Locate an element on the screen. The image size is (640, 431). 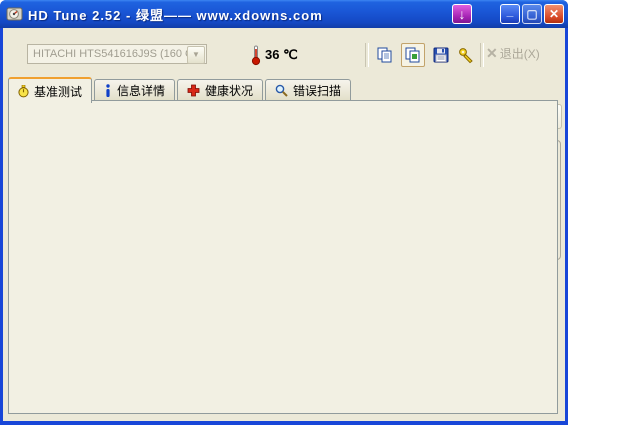
tab-info: 信息详情 is located at coordinates (135, 90).